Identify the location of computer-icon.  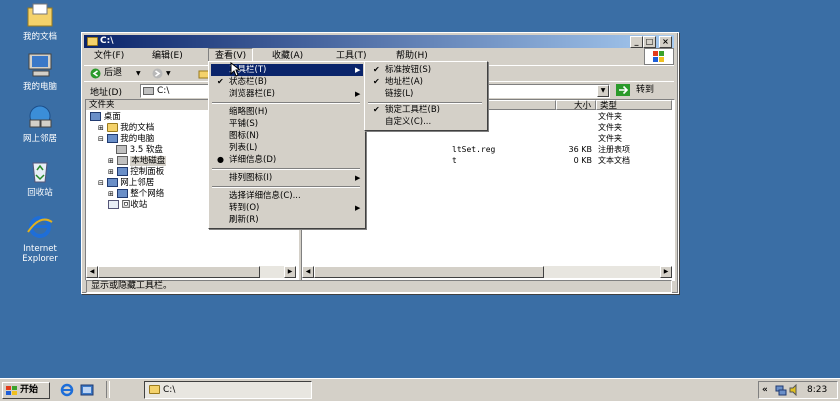
(112, 138).